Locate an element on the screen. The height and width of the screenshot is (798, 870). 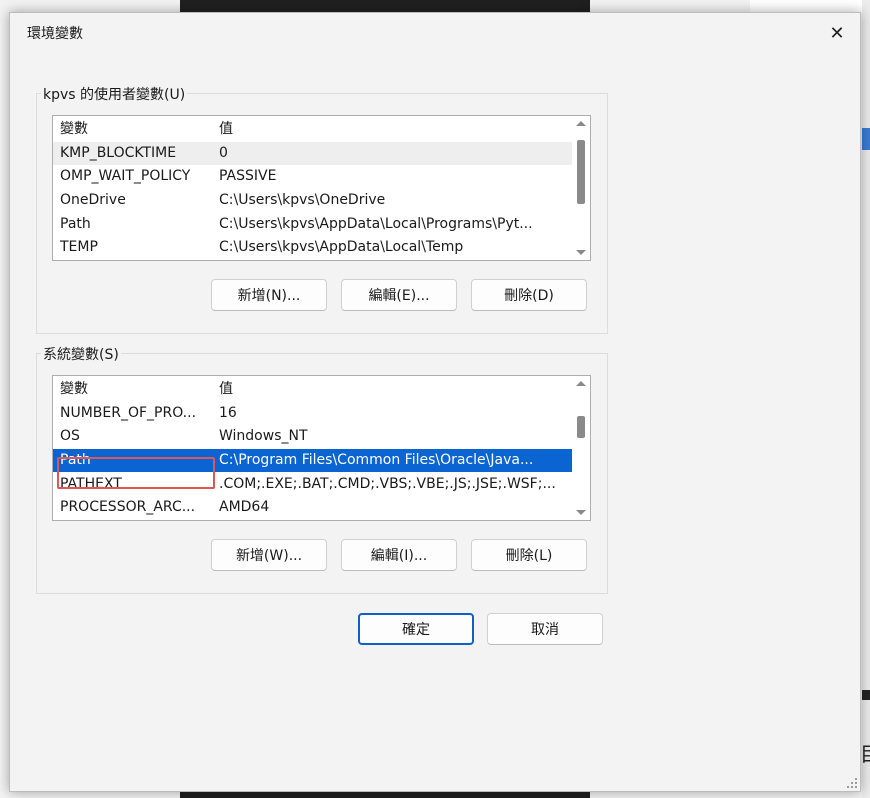
row-variable-name: KMP_BLOCKTIME is located at coordinates (118, 153).